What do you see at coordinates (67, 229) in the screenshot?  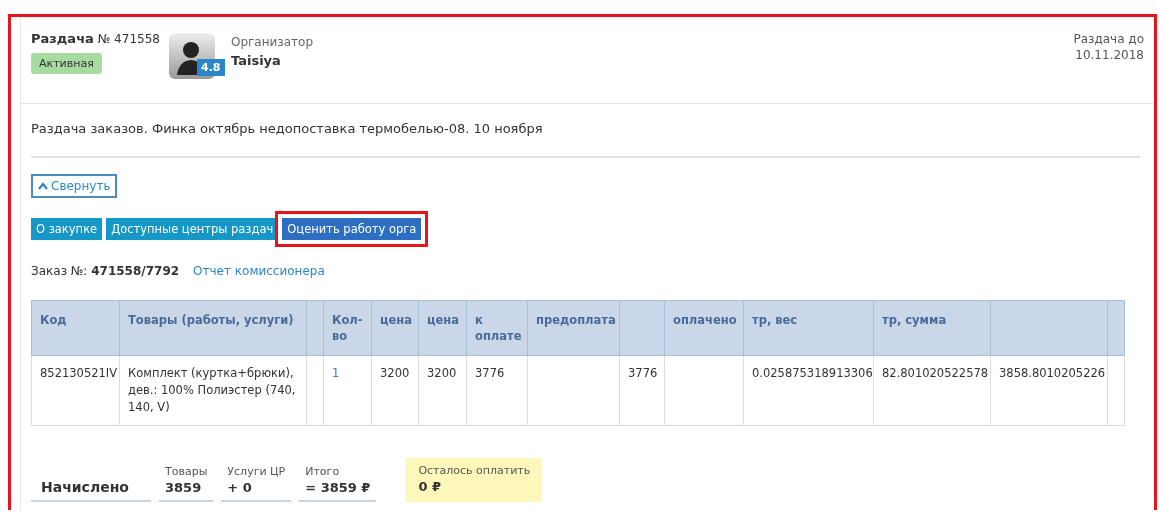 I see `action-button: О закупке` at bounding box center [67, 229].